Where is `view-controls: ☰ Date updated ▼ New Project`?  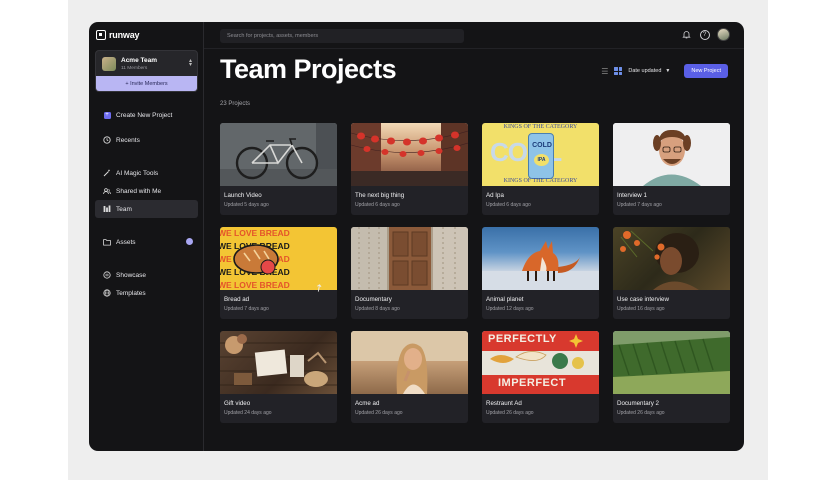
view-controls: ☰ Date updated ▼ New Project is located at coordinates (664, 71).